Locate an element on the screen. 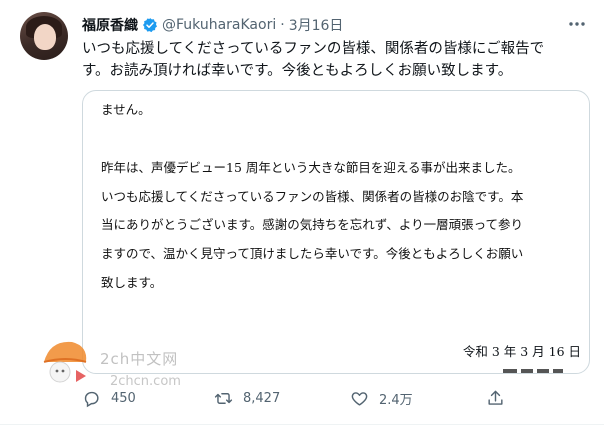 The height and width of the screenshot is (429, 604). display-name: 福原香織 is located at coordinates (110, 25).